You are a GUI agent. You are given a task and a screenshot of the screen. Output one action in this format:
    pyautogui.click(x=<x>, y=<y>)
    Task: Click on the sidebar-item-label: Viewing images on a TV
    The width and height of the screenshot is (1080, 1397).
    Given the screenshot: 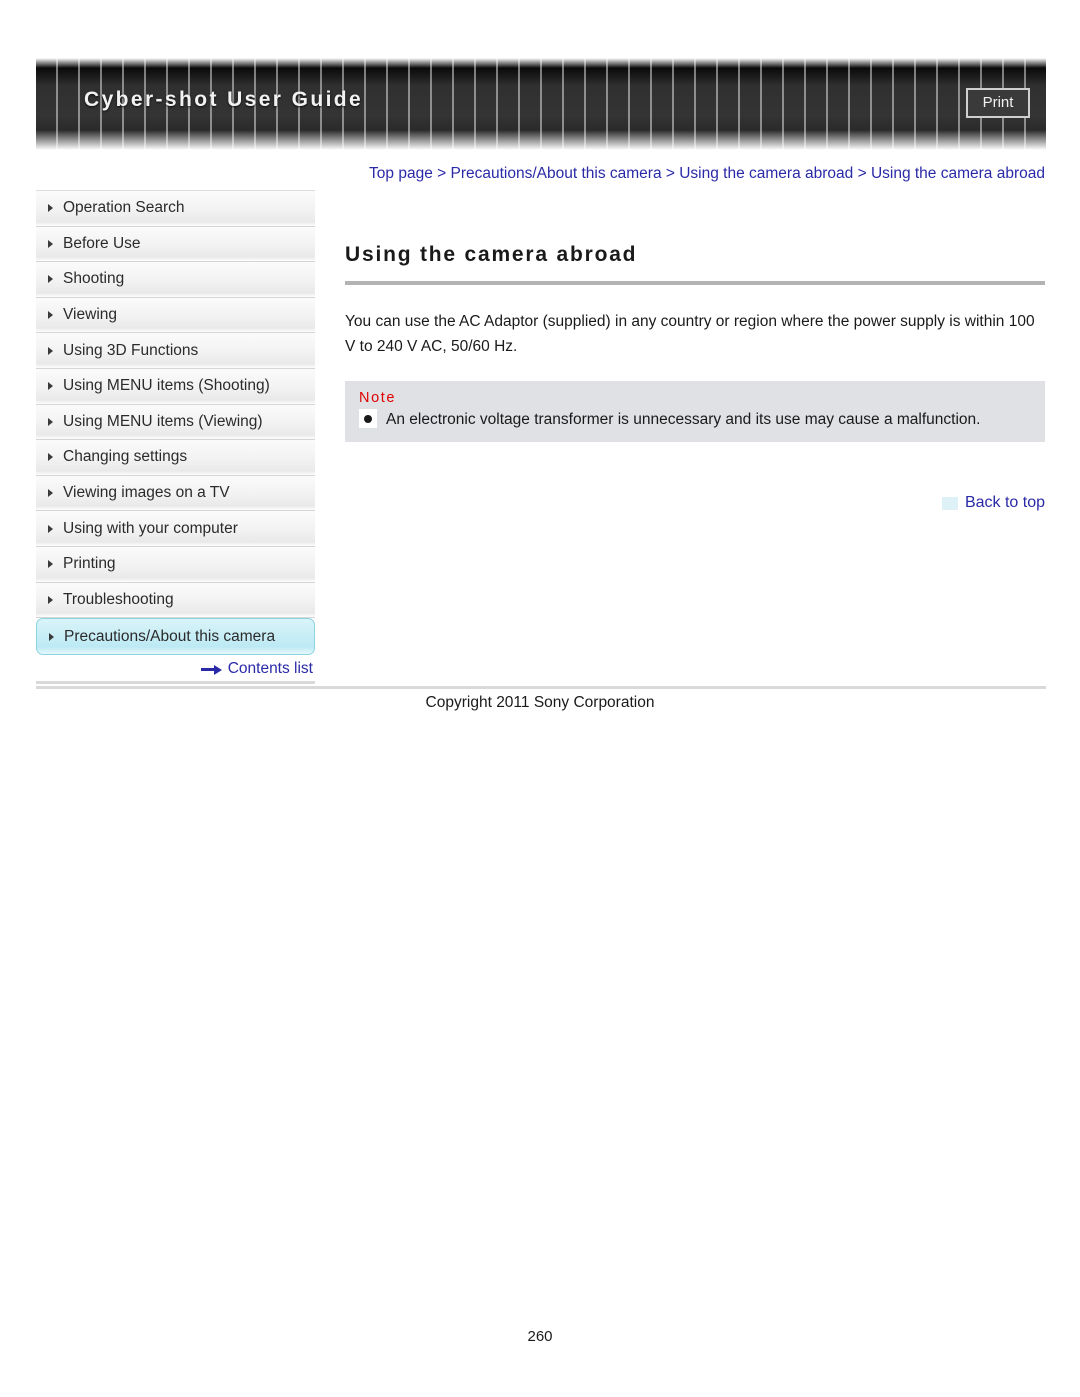 What is the action you would take?
    pyautogui.click(x=146, y=493)
    